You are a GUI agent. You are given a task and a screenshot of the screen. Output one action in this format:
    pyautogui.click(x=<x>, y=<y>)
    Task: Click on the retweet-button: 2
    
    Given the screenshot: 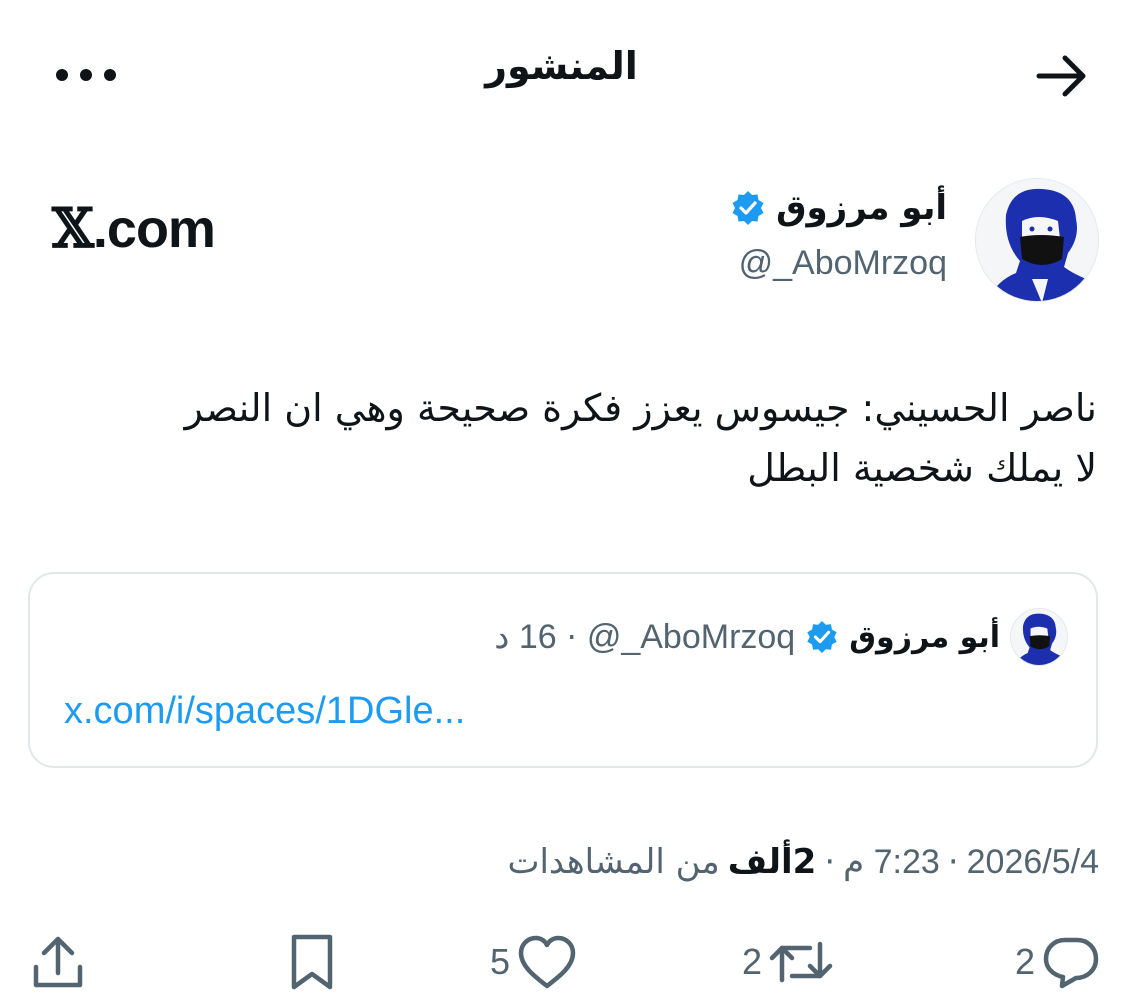 What is the action you would take?
    pyautogui.click(x=788, y=962)
    